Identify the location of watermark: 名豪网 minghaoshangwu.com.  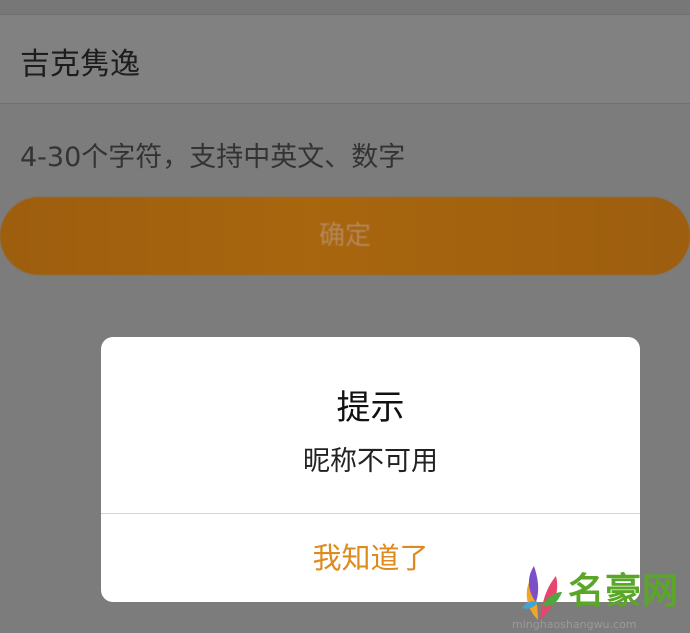
(597, 596).